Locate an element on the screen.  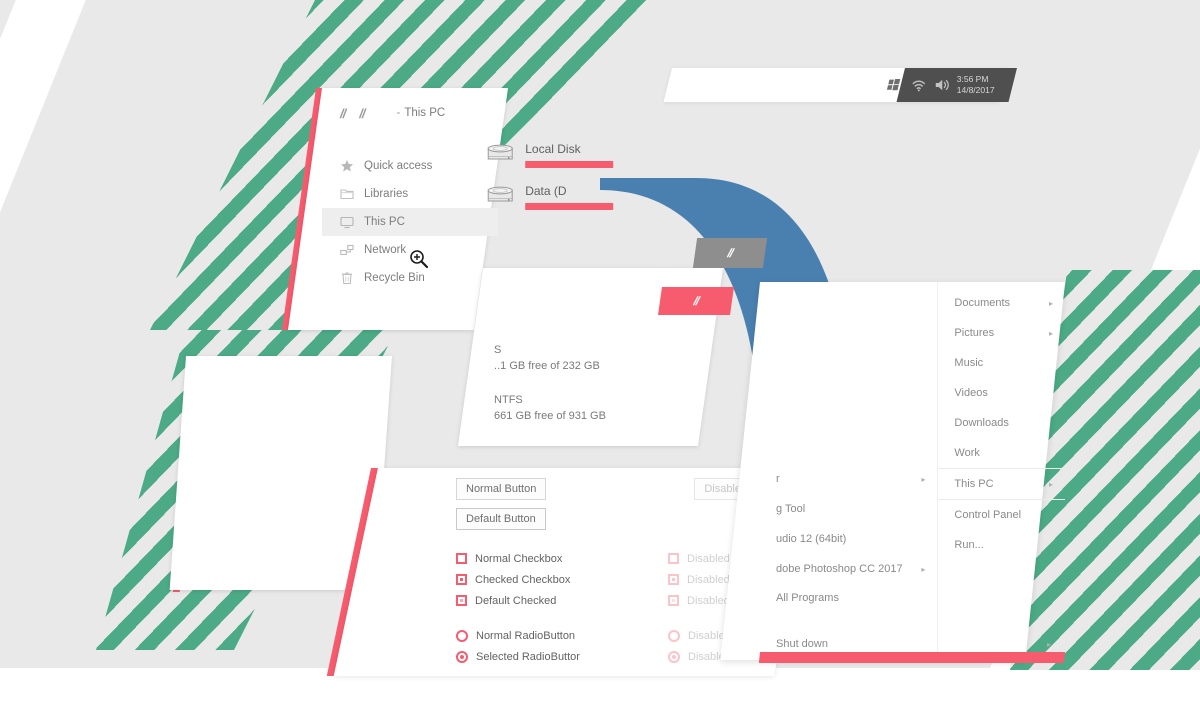
radio-disabled is located at coordinates (674, 635).